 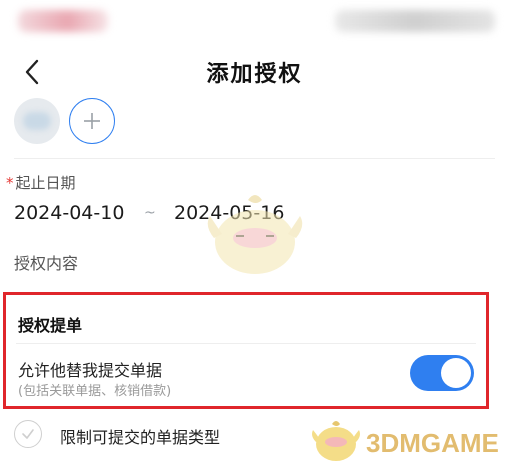 I want to click on restrict-doc-types-label: 限制可提交的单据类型, so click(x=140, y=437).